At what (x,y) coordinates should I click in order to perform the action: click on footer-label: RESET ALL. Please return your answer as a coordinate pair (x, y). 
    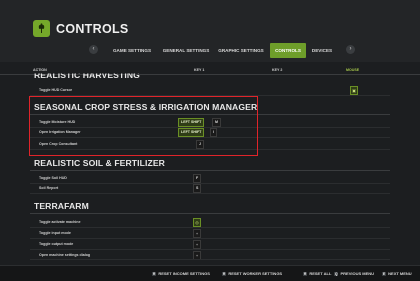
    Looking at the image, I should click on (320, 273).